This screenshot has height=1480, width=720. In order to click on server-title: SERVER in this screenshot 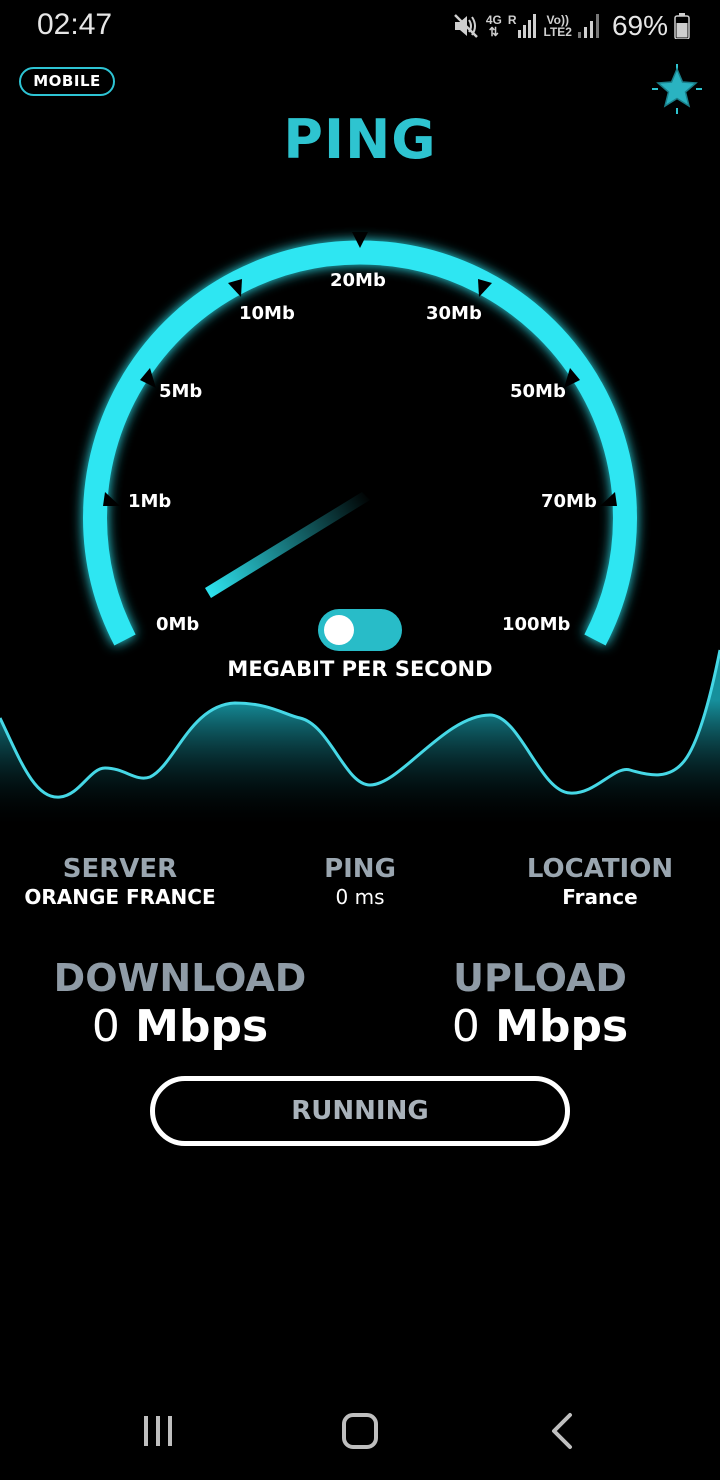, I will do `click(120, 869)`.